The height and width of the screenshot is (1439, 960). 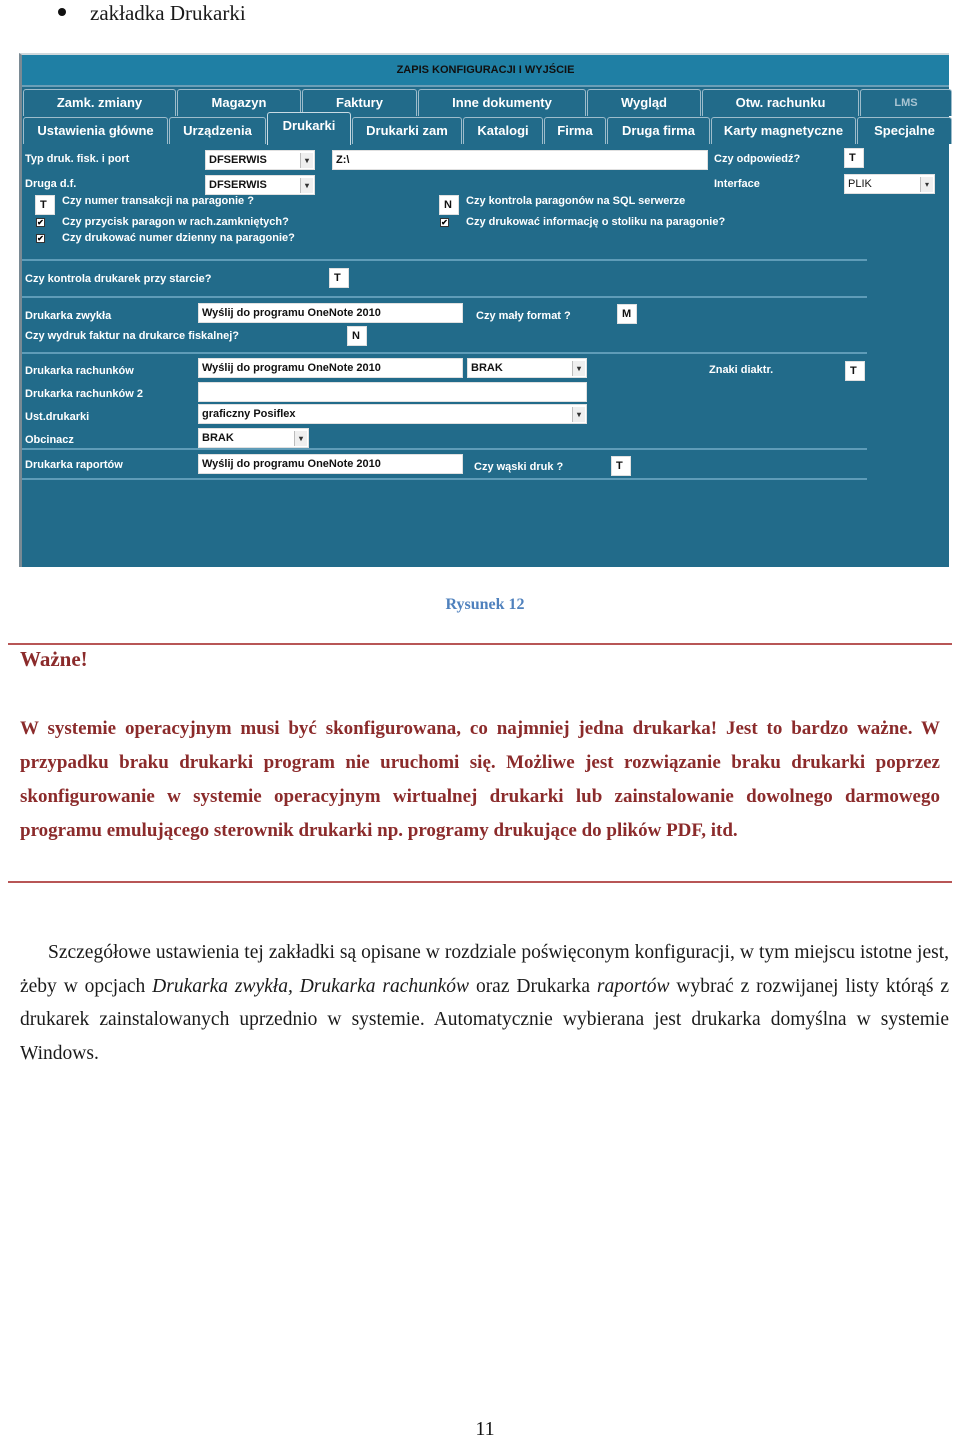 What do you see at coordinates (95, 130) in the screenshot?
I see `tab-ustawienia-glowne: Ustawienia główne` at bounding box center [95, 130].